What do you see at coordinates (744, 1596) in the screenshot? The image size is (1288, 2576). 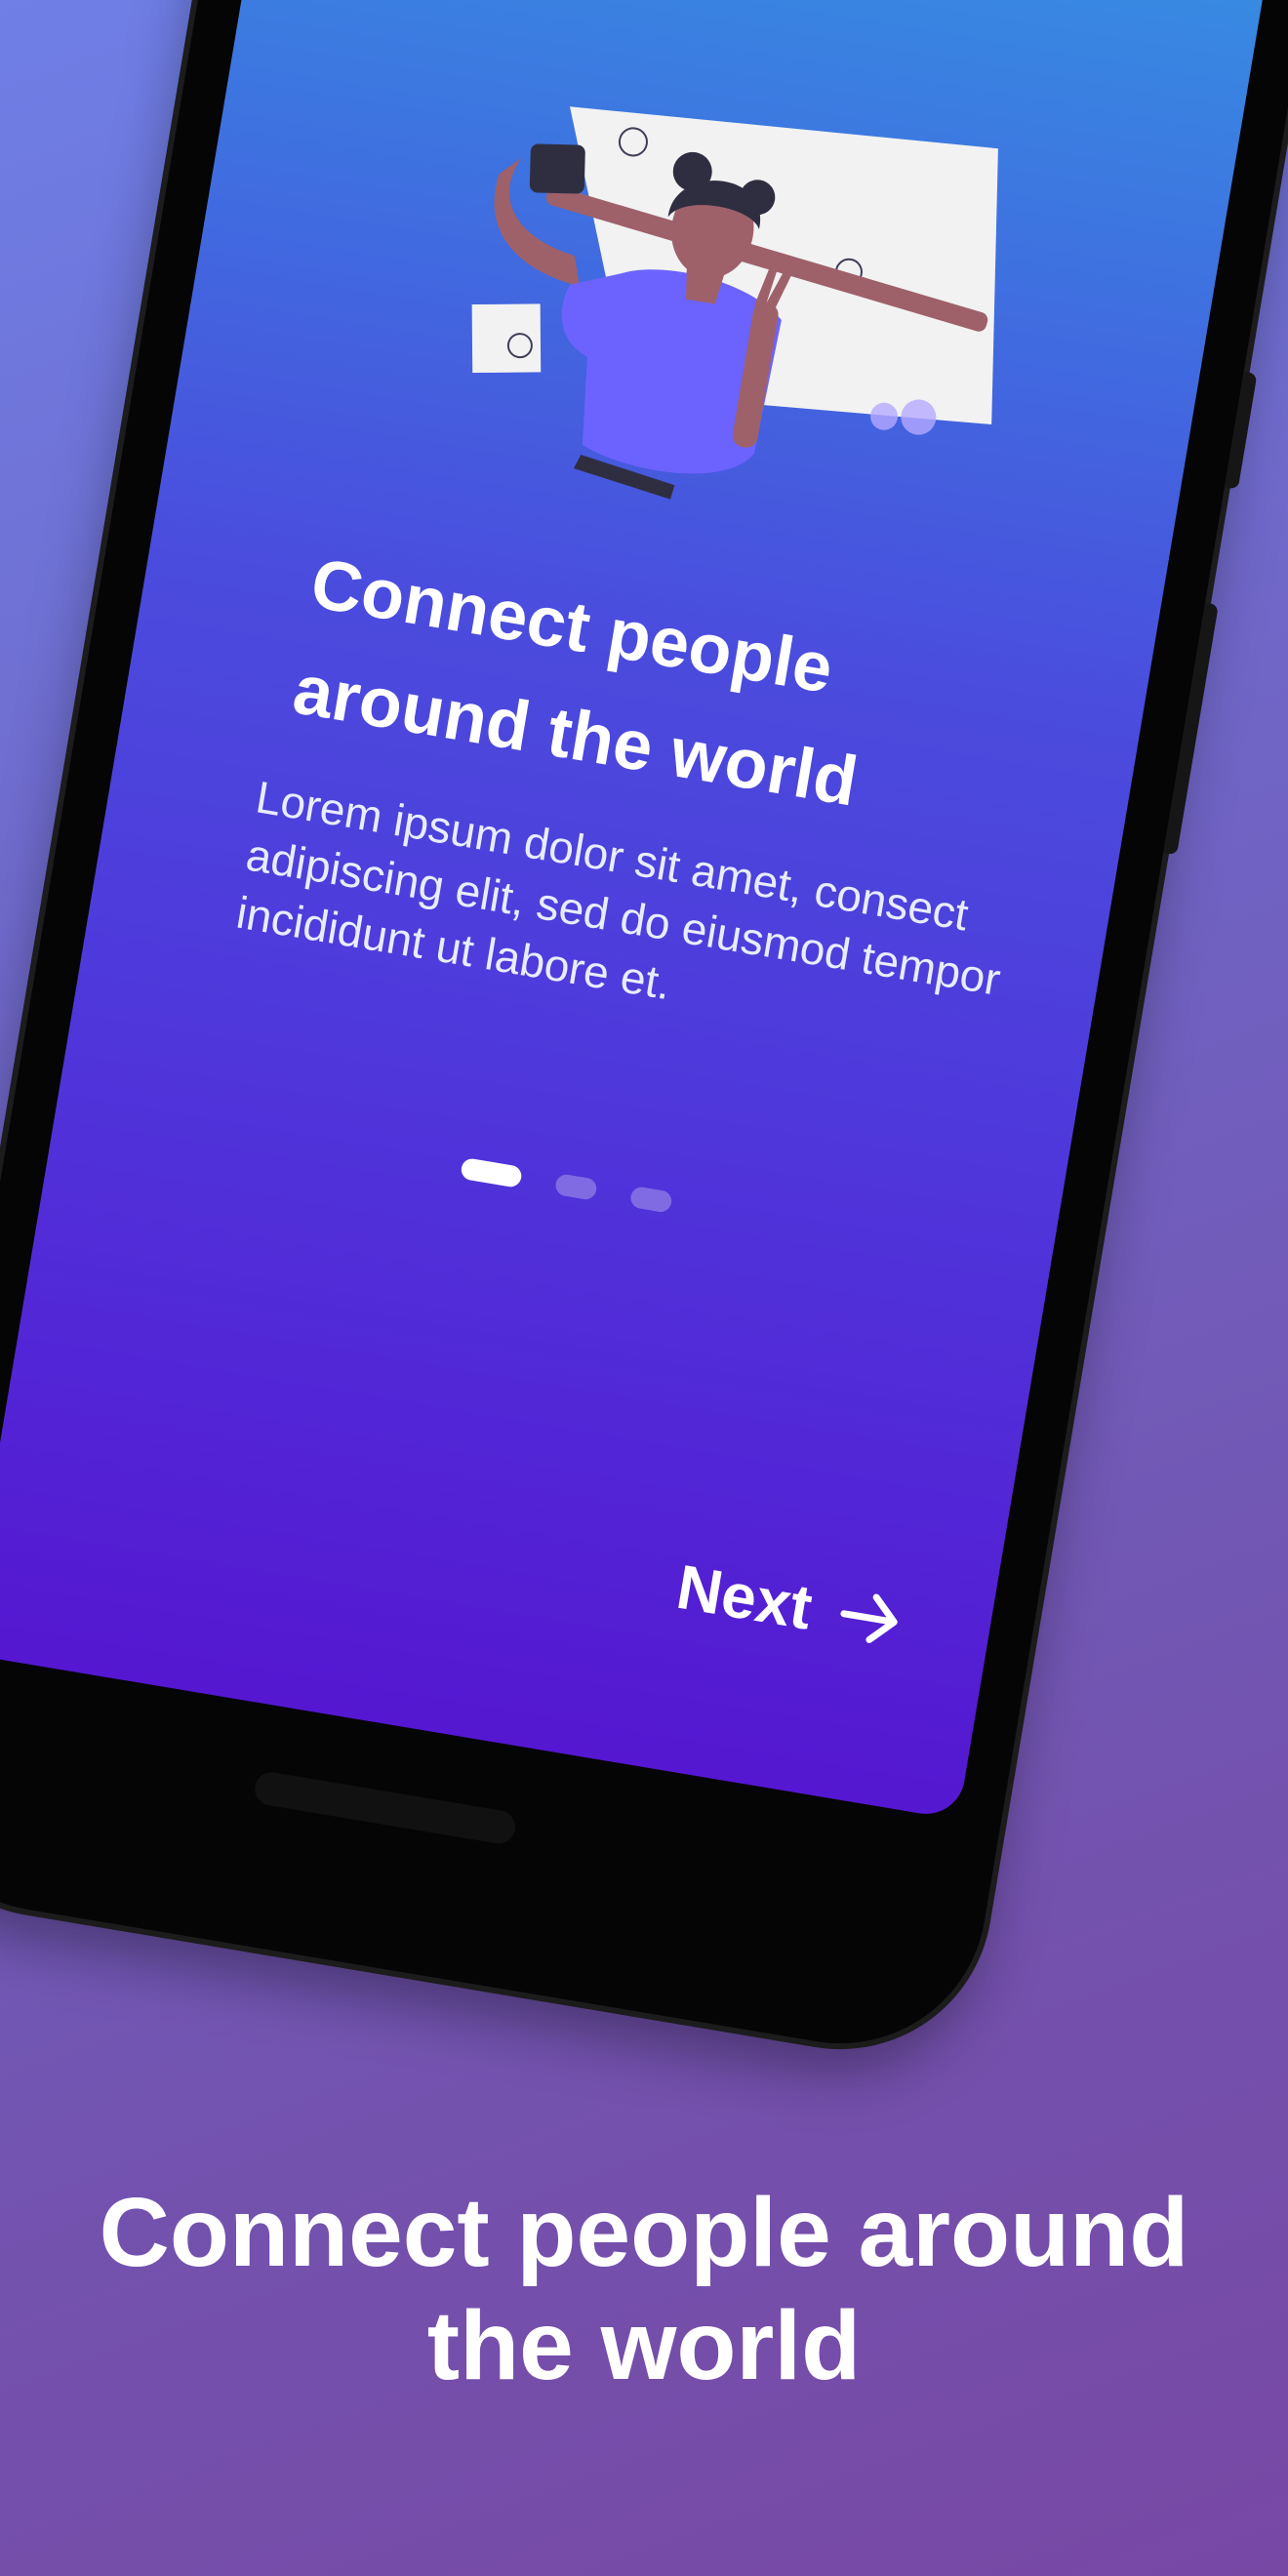 I see `next-button-label: Next` at bounding box center [744, 1596].